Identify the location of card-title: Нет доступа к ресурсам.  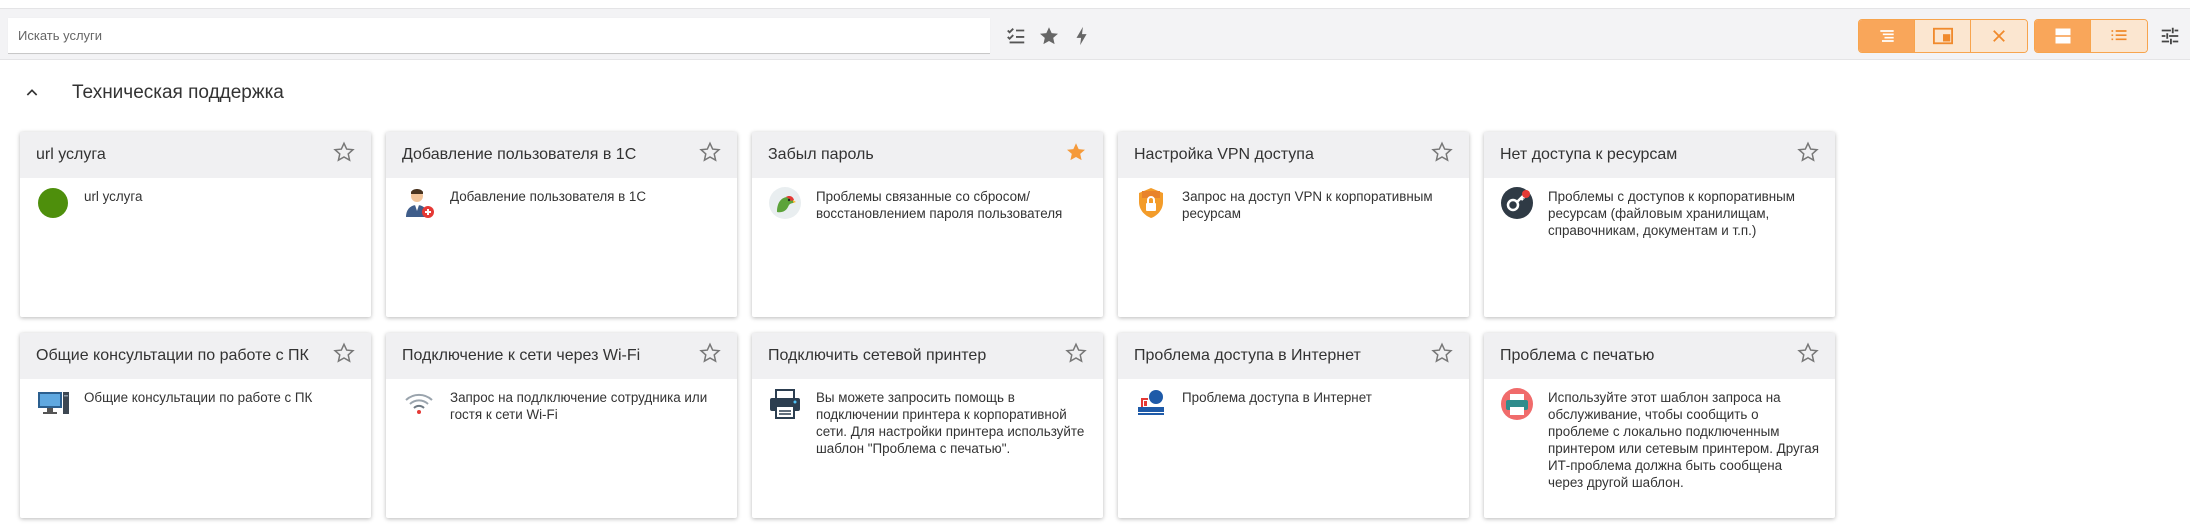
(1589, 154).